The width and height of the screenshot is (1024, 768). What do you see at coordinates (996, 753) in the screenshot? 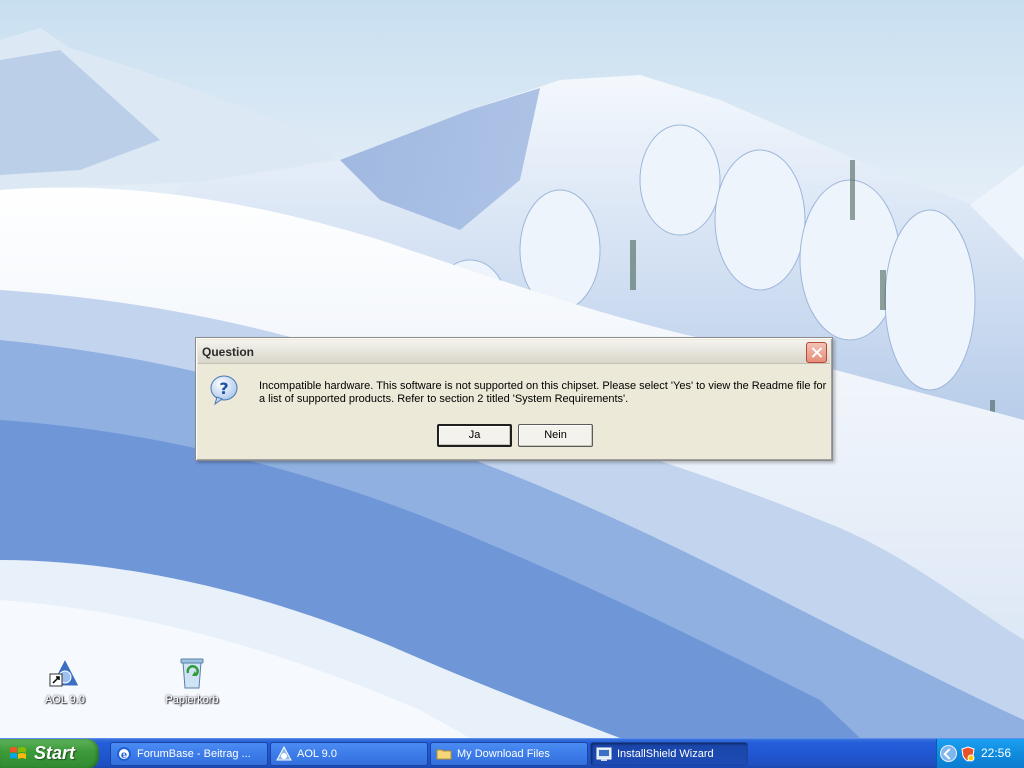
I see `clock: 22:56` at bounding box center [996, 753].